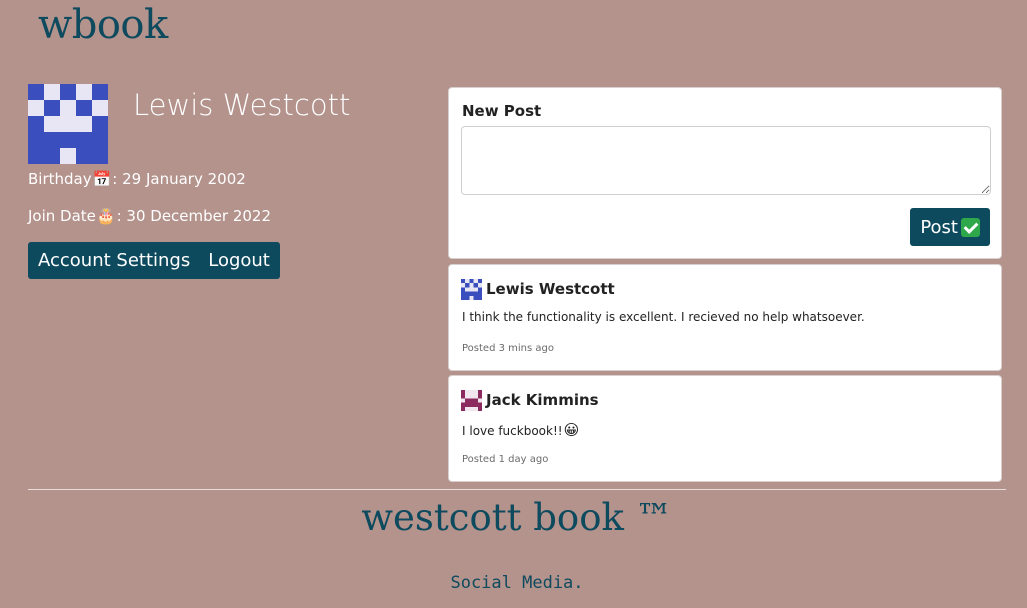 The height and width of the screenshot is (608, 1027). Describe the element at coordinates (102, 179) in the screenshot. I see `calendar-icon: 📅` at that location.